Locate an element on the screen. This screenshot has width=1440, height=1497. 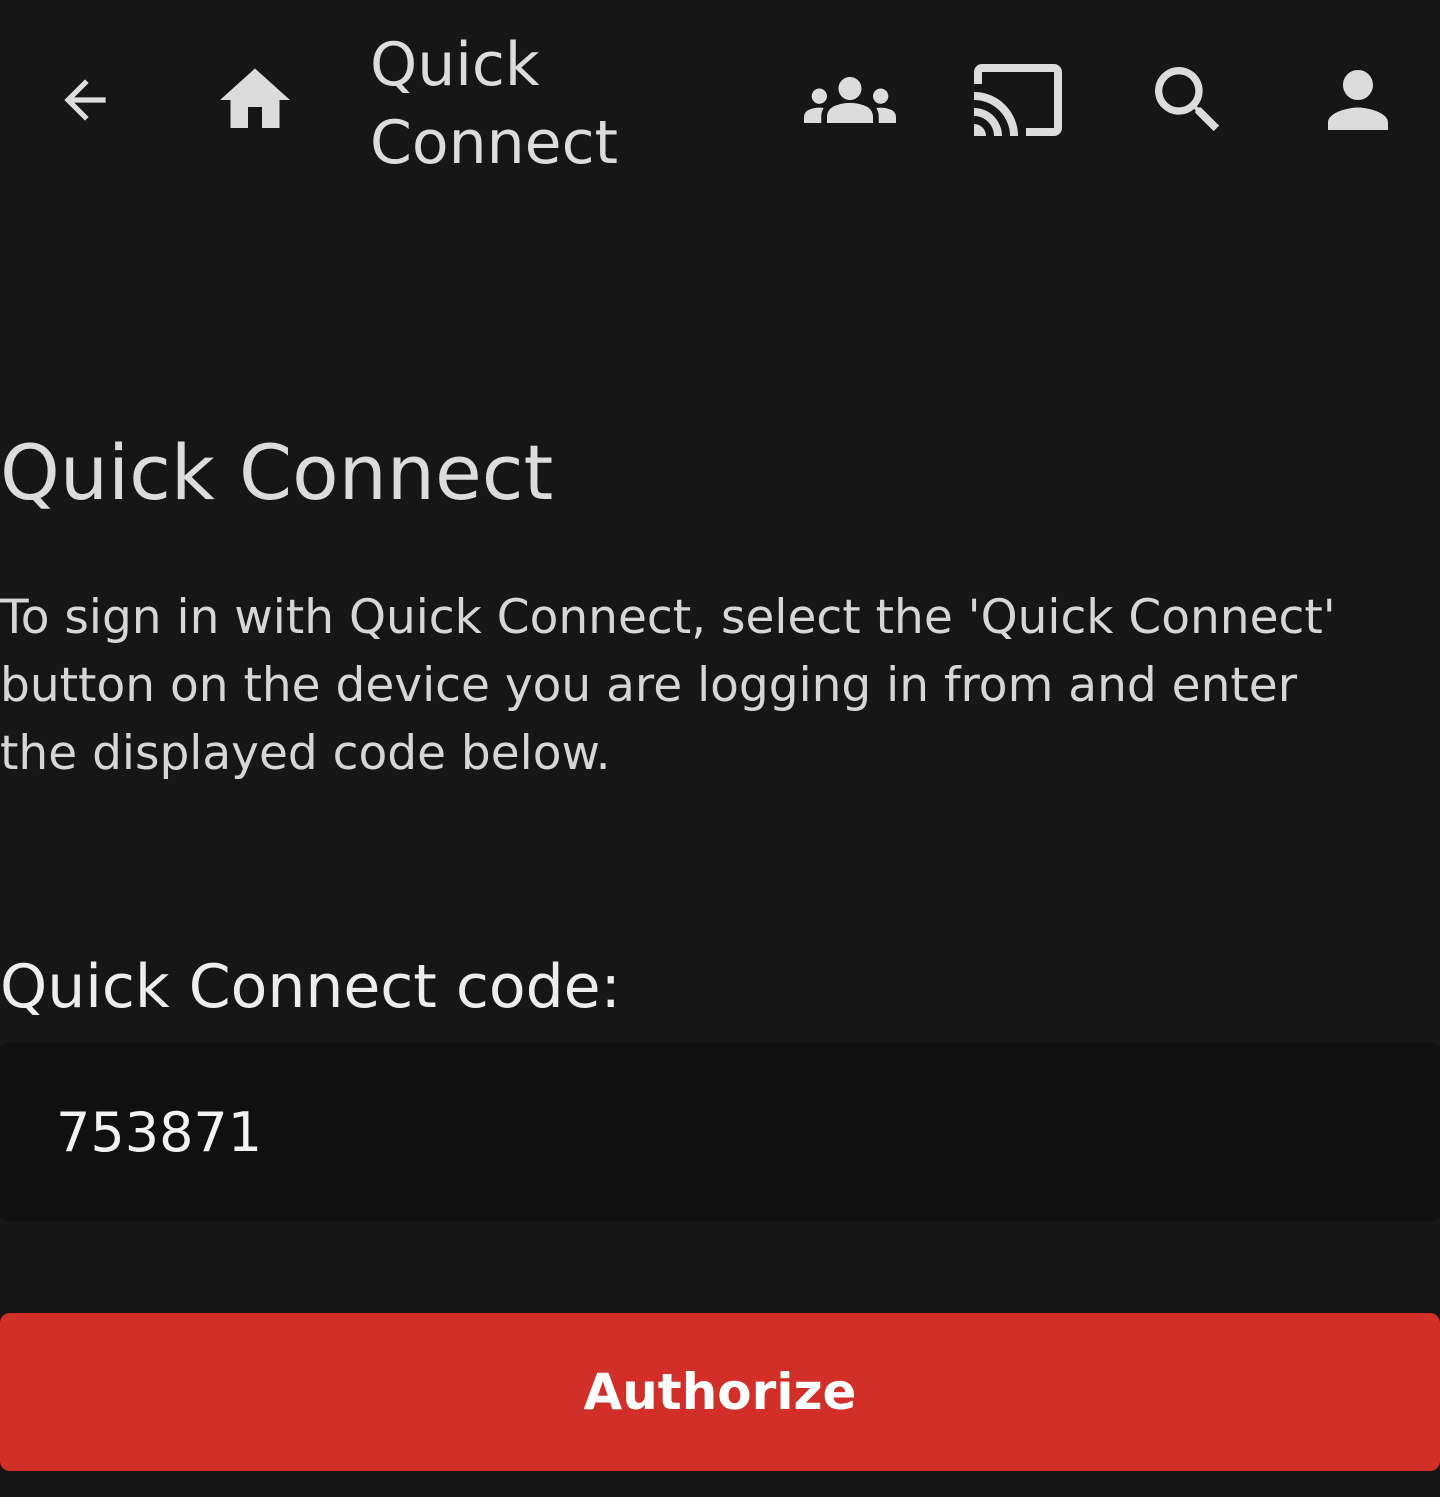
home-icon is located at coordinates (255, 98).